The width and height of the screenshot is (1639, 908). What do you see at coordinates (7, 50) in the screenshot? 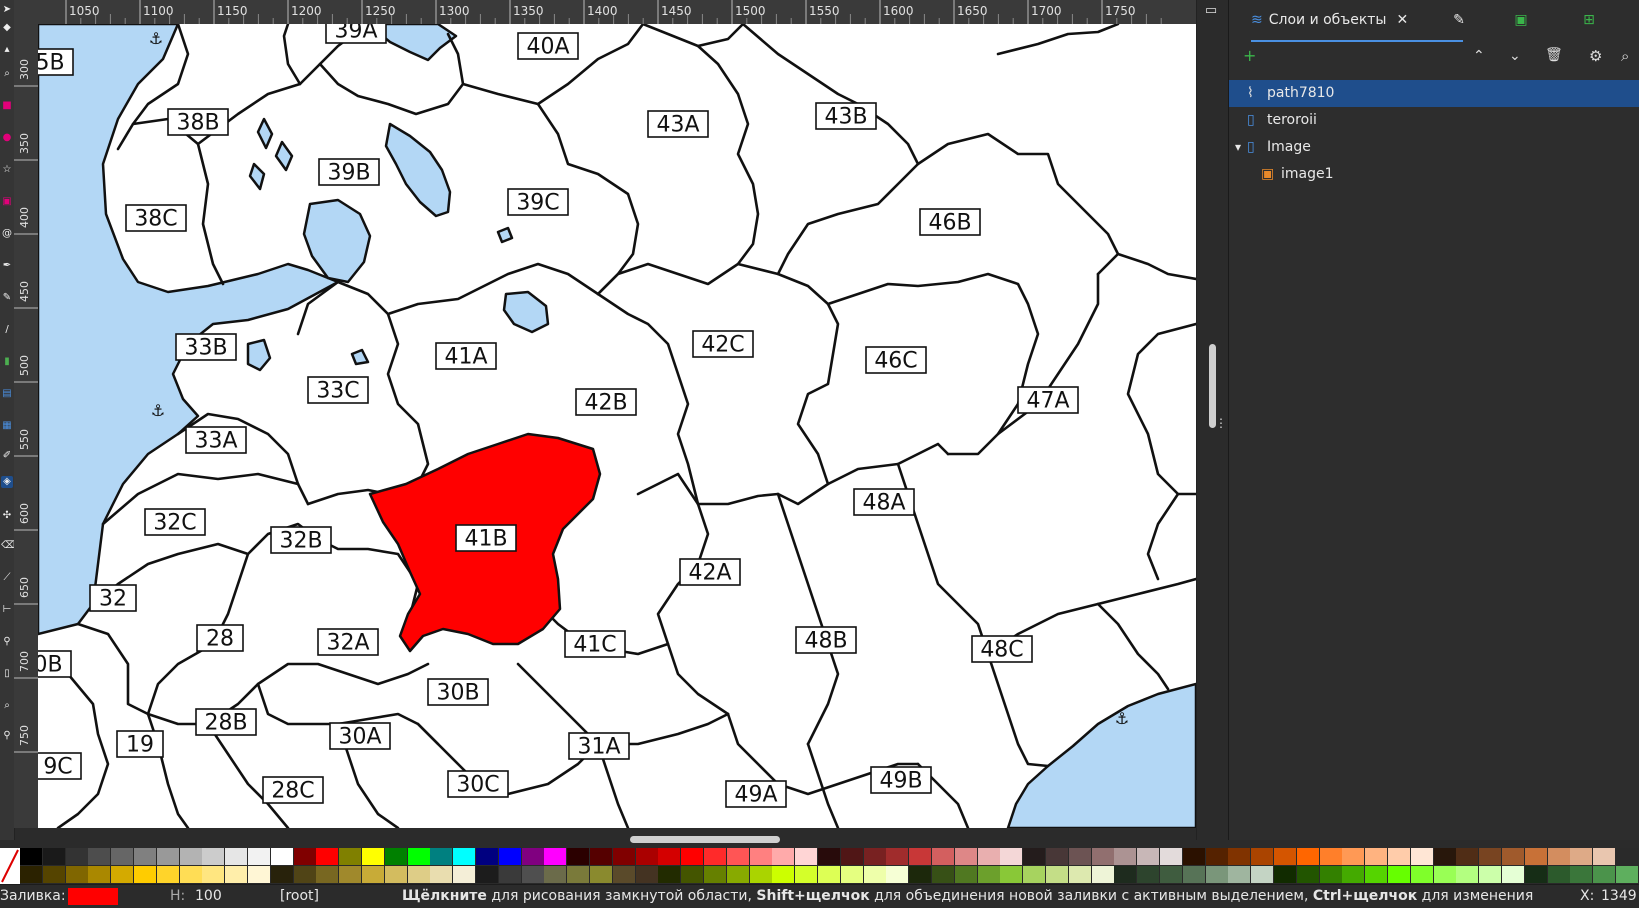
I see `tweak-tool-icon: ▴` at bounding box center [7, 50].